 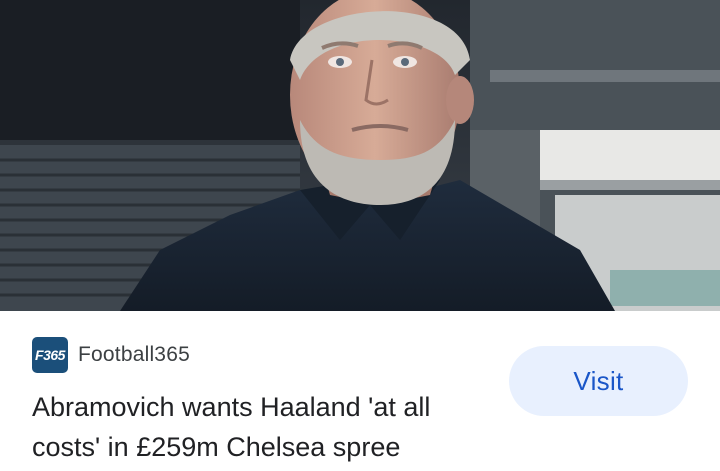 What do you see at coordinates (134, 354) in the screenshot?
I see `source-name: Football365` at bounding box center [134, 354].